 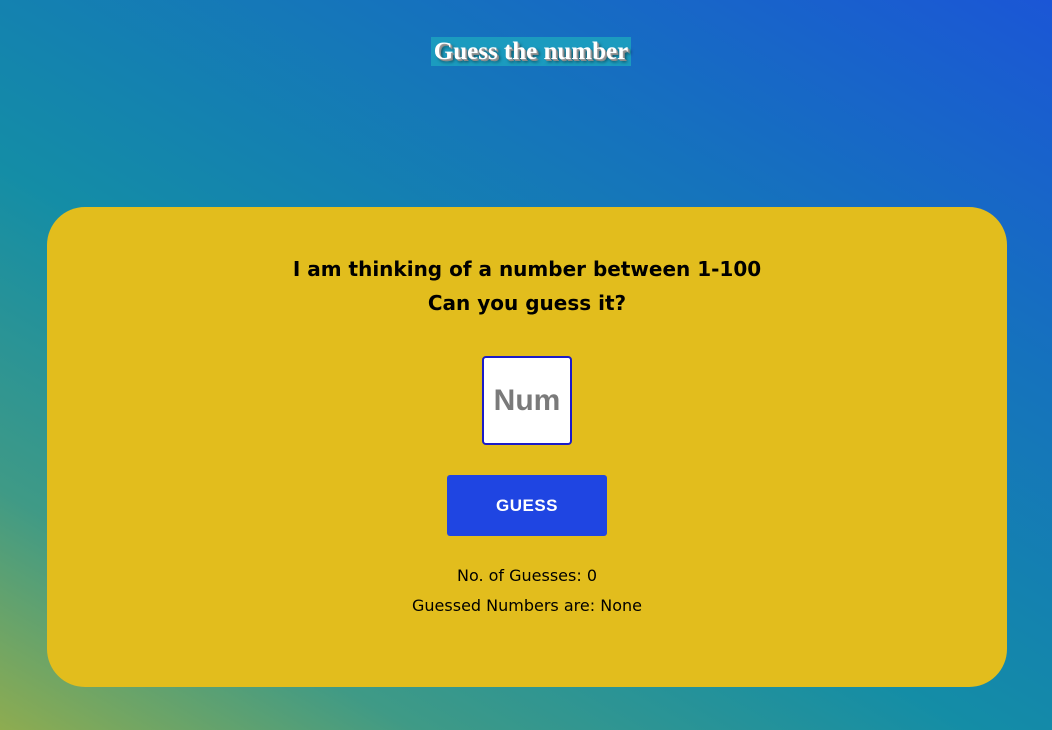 I want to click on guess-input, so click(x=527, y=400).